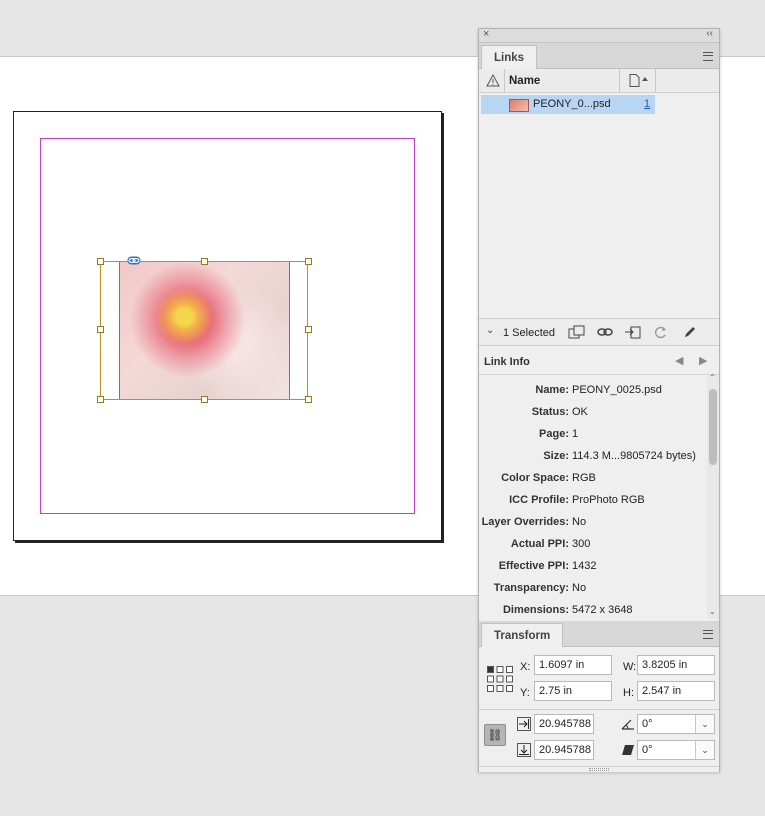  I want to click on frame-handle-bottom-center, so click(204, 399).